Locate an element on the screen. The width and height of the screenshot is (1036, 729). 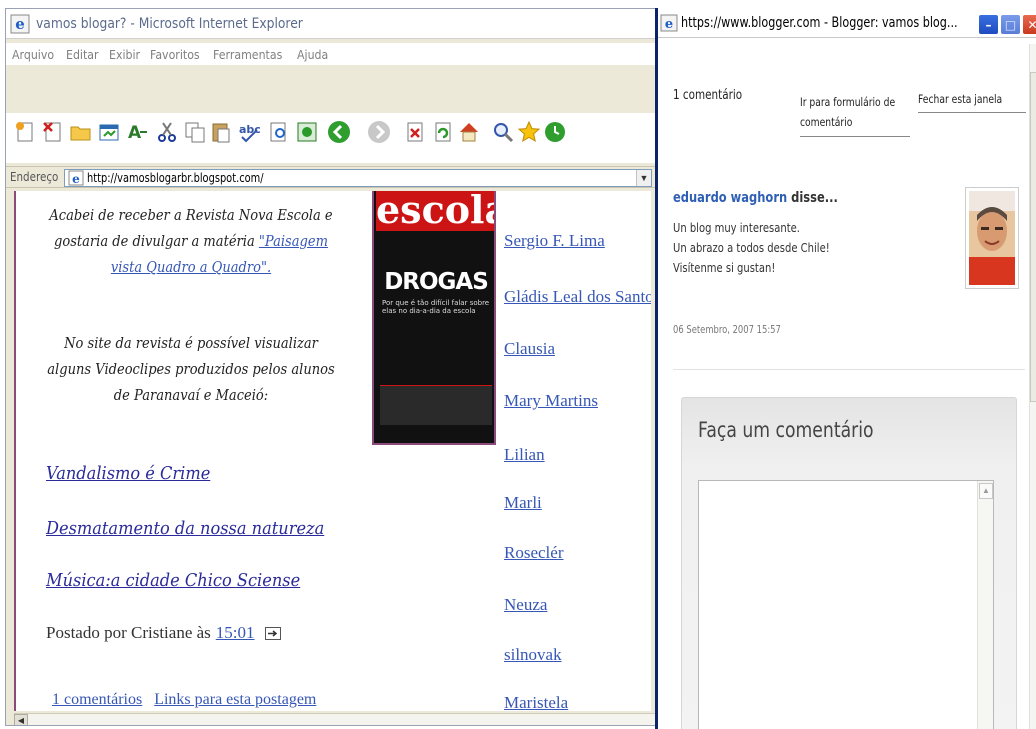
home-icon is located at coordinates (469, 132).